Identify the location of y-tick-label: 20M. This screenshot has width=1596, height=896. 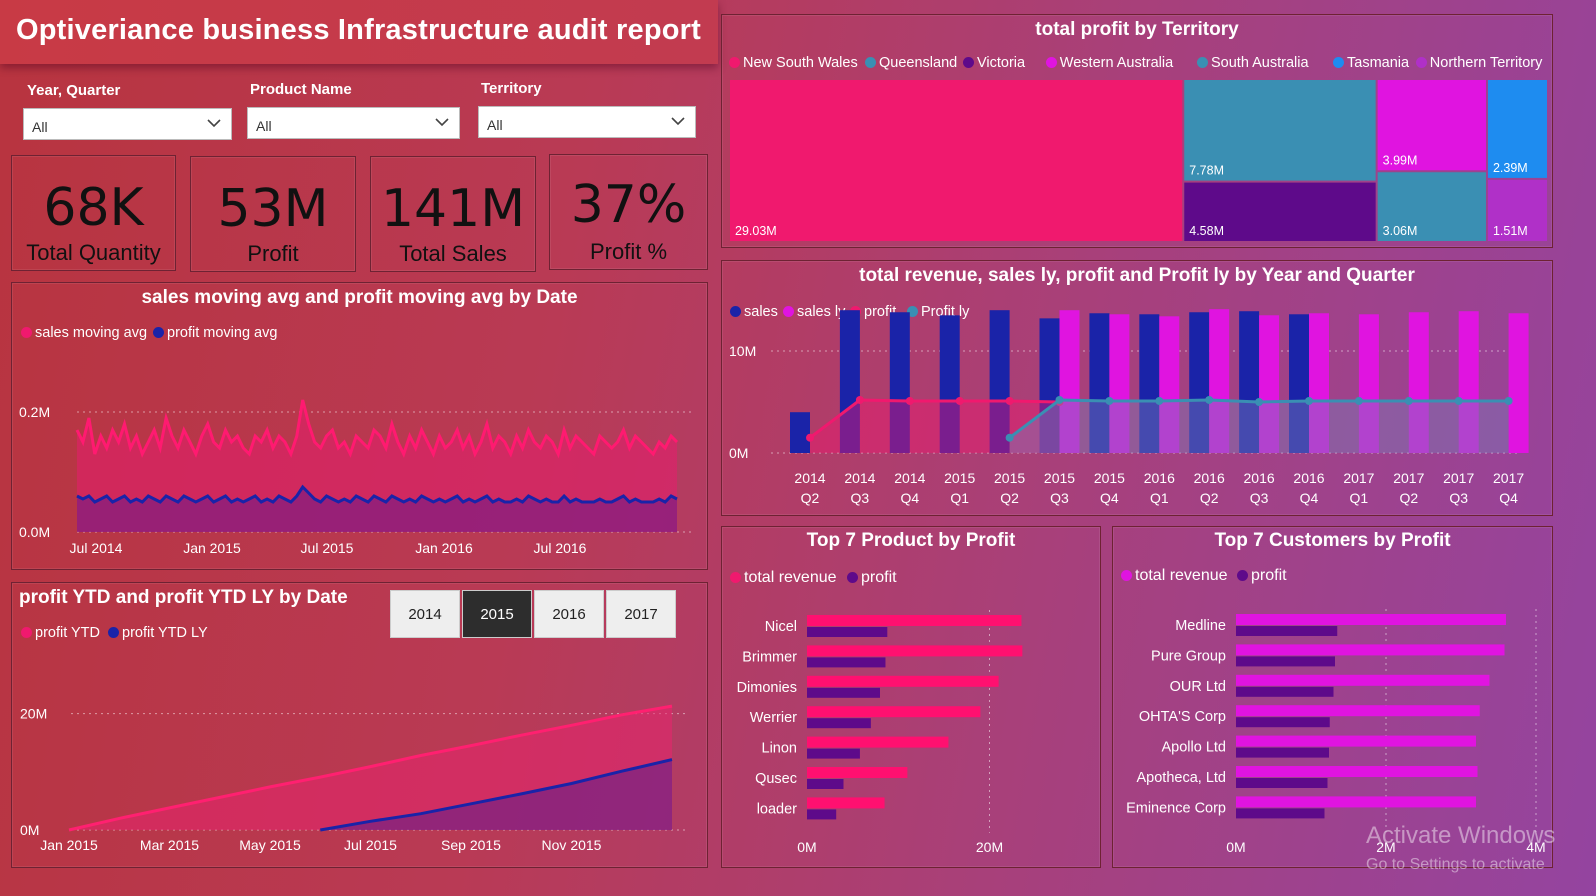
(33, 714).